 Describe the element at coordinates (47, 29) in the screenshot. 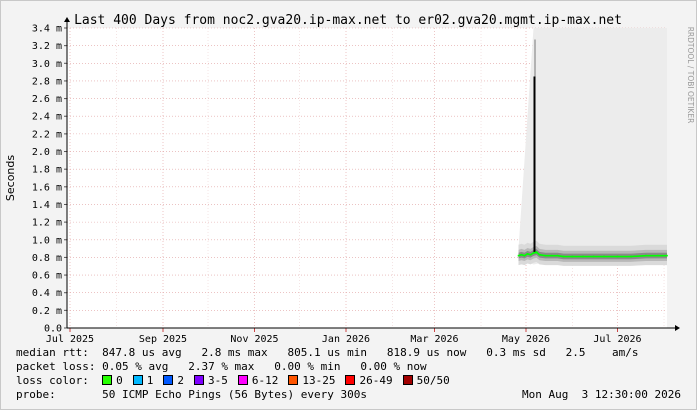

I see `y-tick-label: 3.4 m` at that location.